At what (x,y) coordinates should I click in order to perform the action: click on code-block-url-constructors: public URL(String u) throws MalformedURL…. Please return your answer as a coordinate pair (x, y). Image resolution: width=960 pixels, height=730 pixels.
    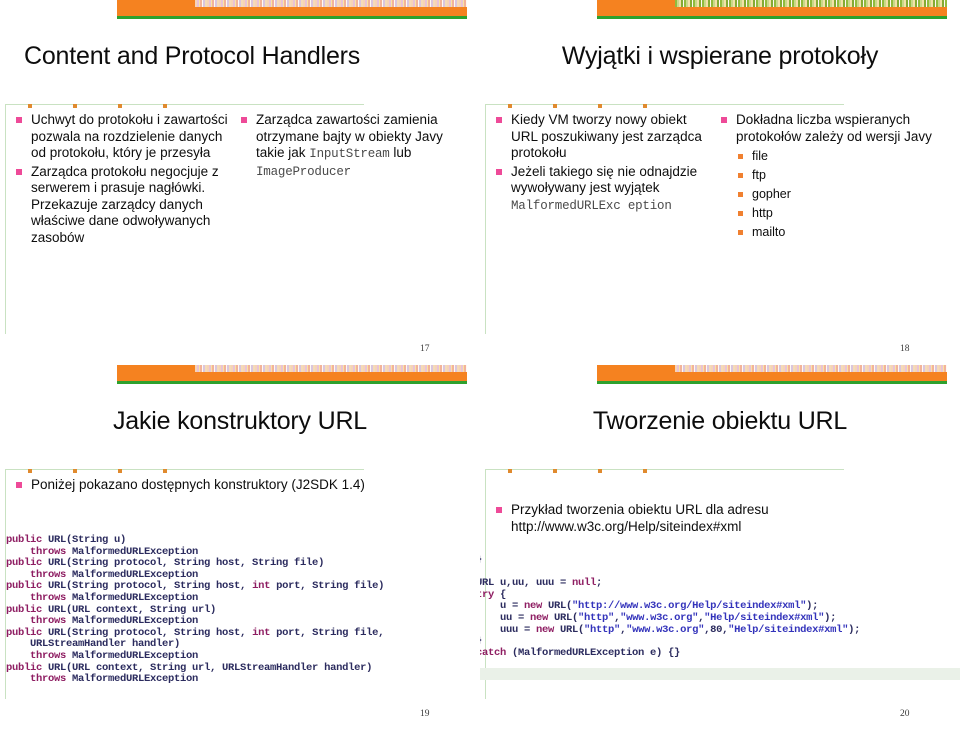
    Looking at the image, I should click on (195, 610).